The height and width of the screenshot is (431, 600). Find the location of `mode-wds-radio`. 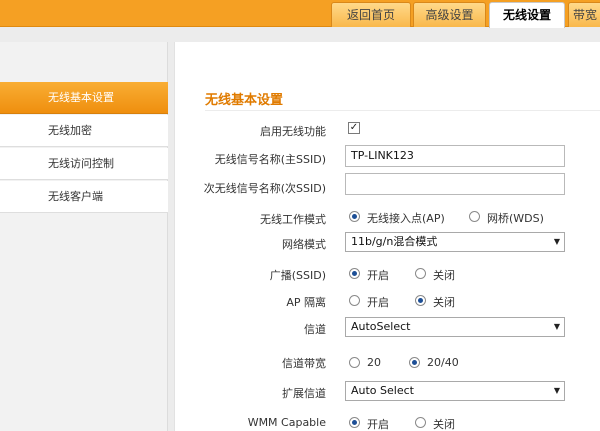

mode-wds-radio is located at coordinates (474, 216).